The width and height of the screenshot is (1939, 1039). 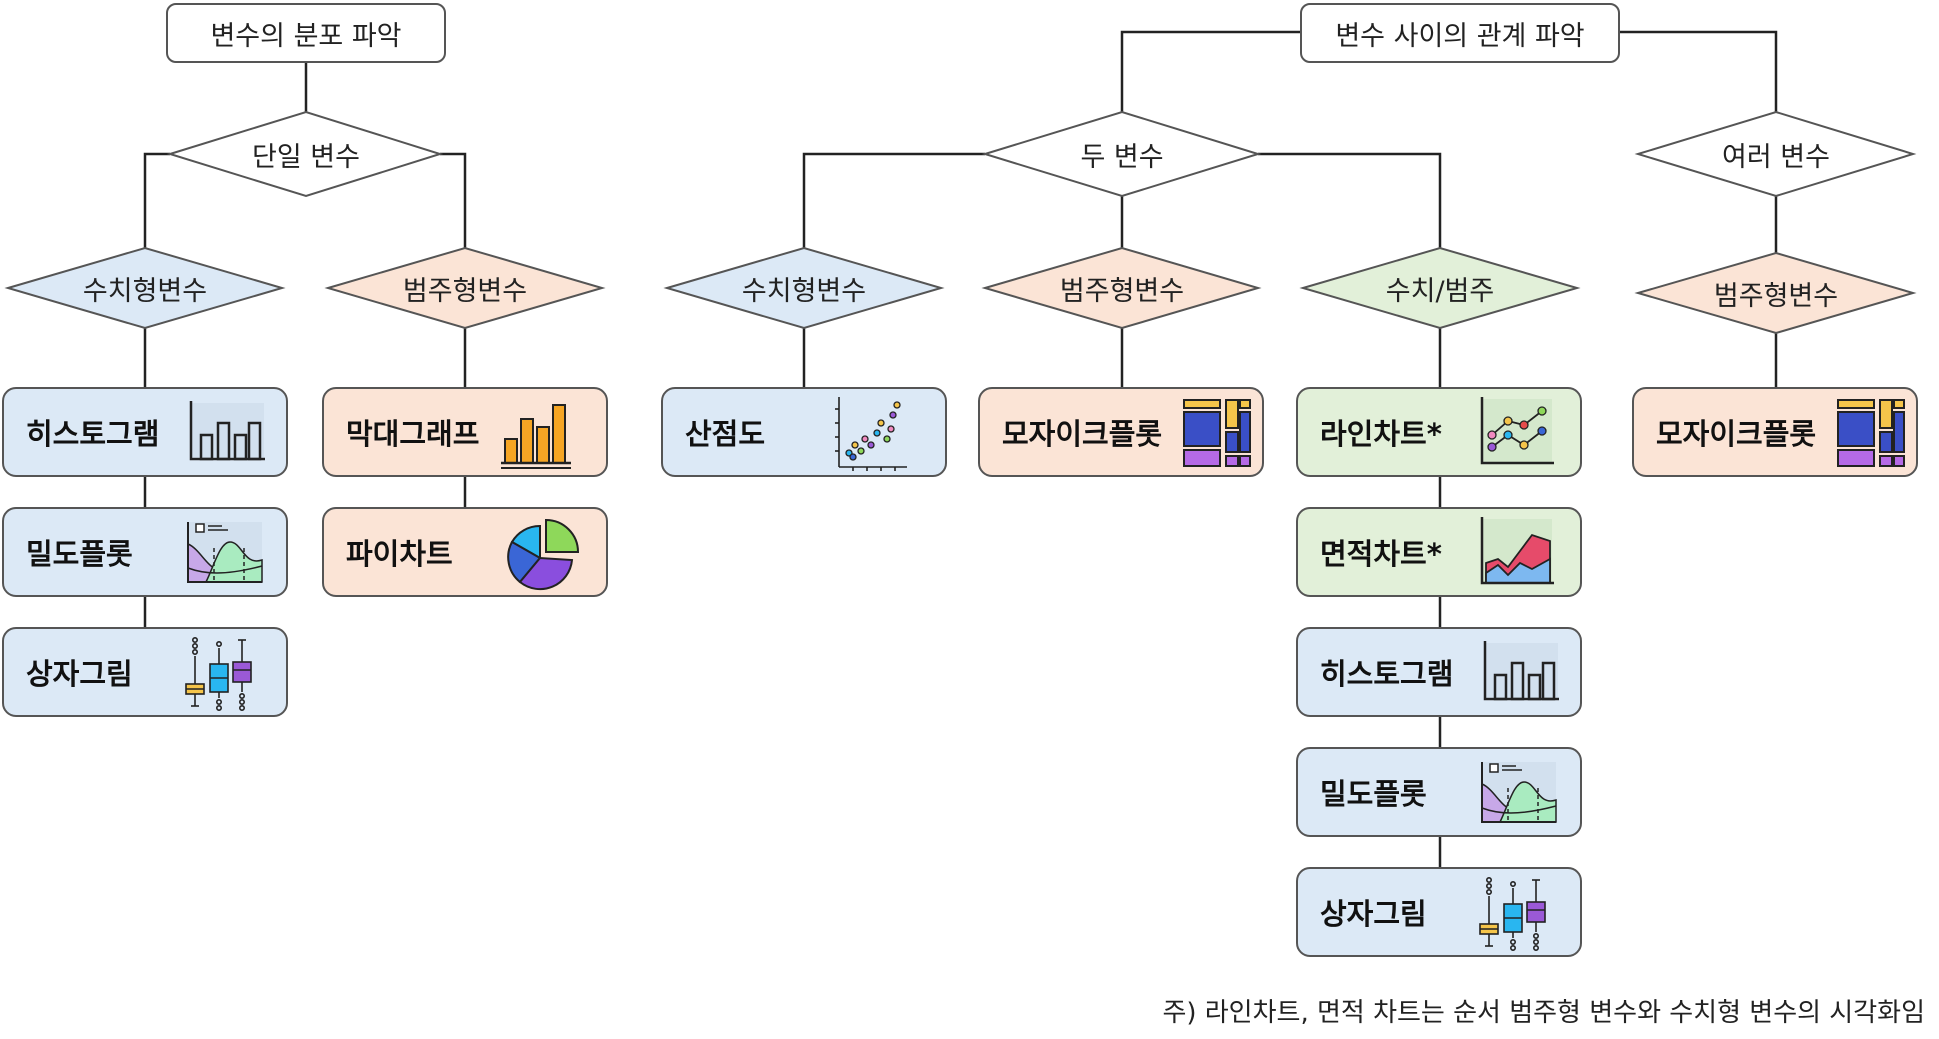 What do you see at coordinates (1543, 1013) in the screenshot?
I see `footnote: 주) 라인차트, 면적 차트는 순서 범주형 변수와 수치형 변수의 시각화임` at bounding box center [1543, 1013].